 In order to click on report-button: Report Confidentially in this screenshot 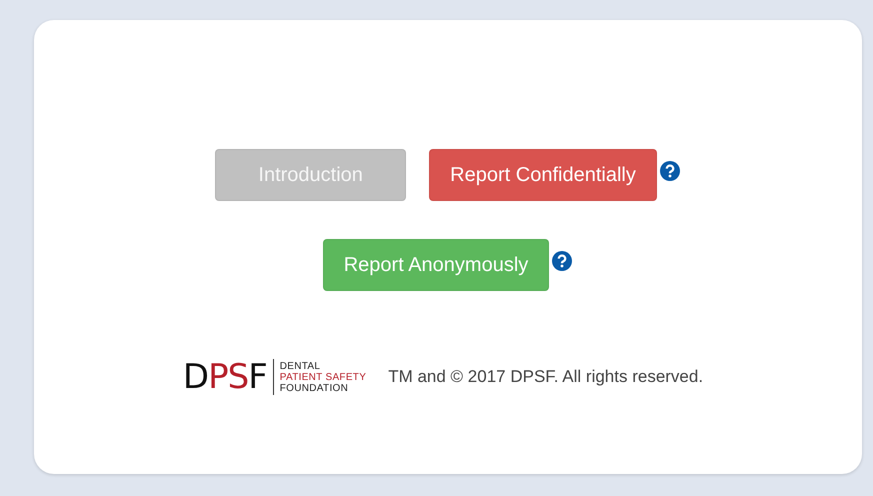, I will do `click(543, 175)`.